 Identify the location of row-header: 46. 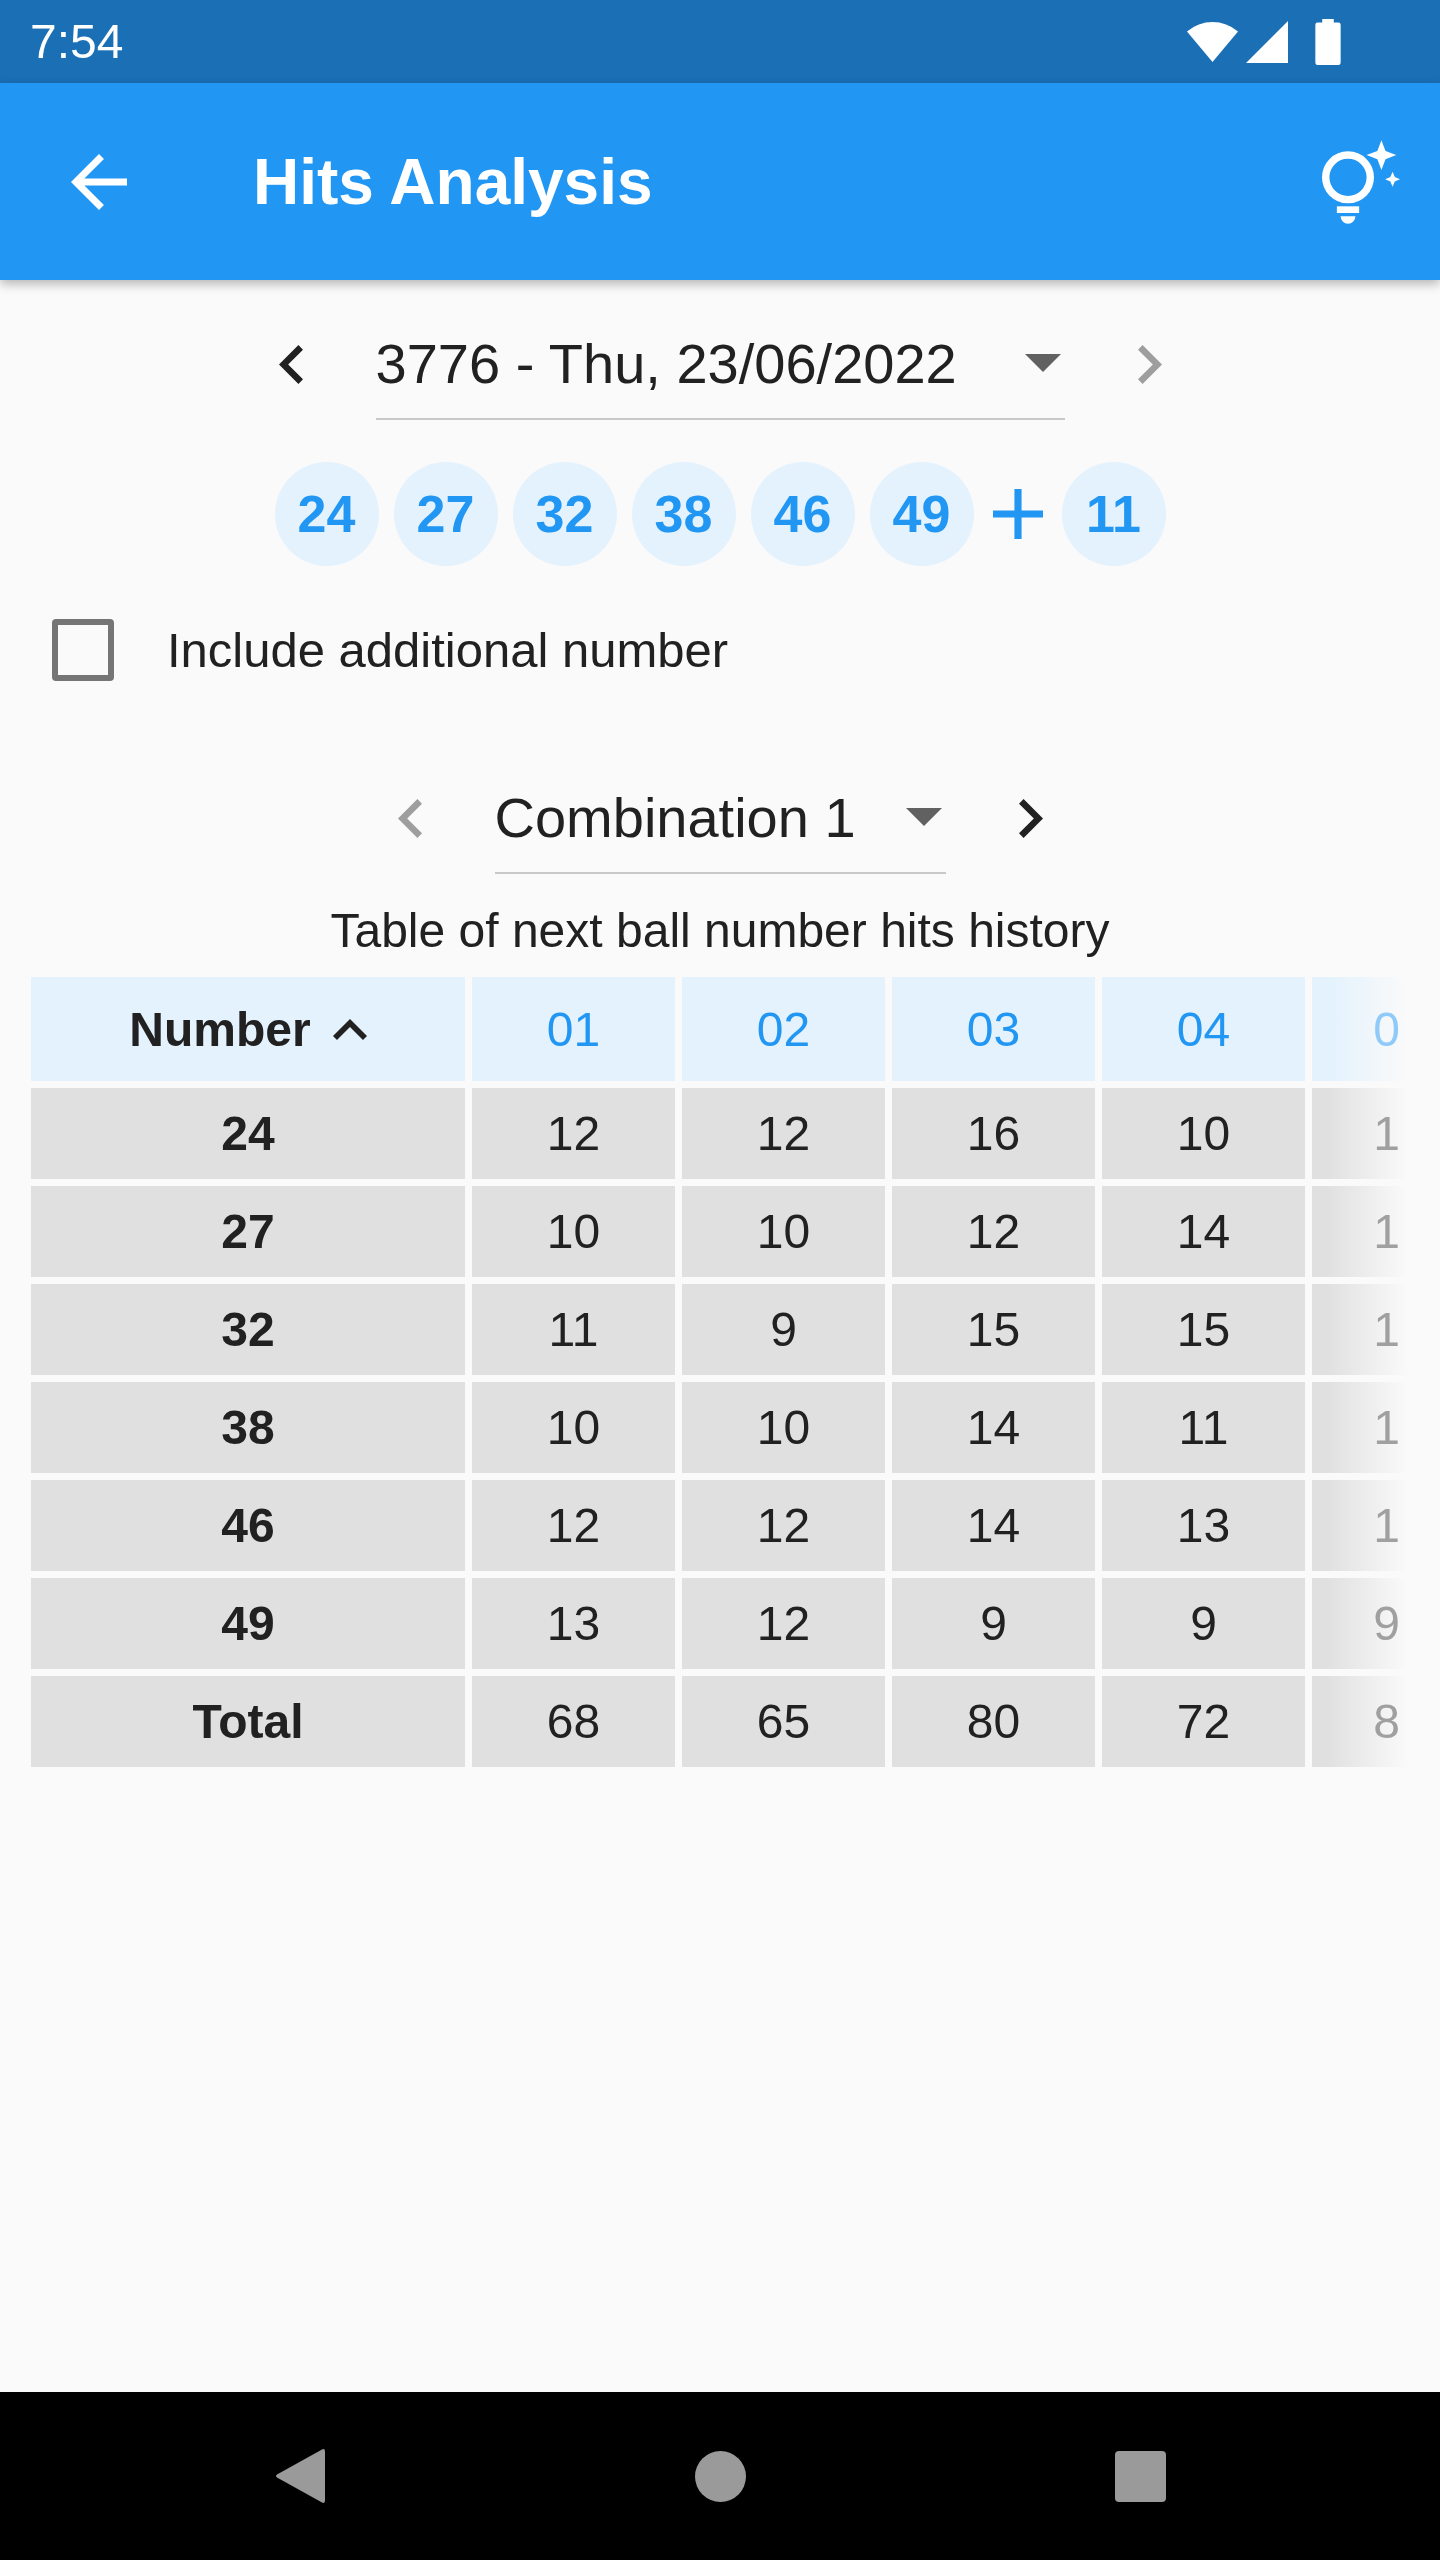
(248, 1525).